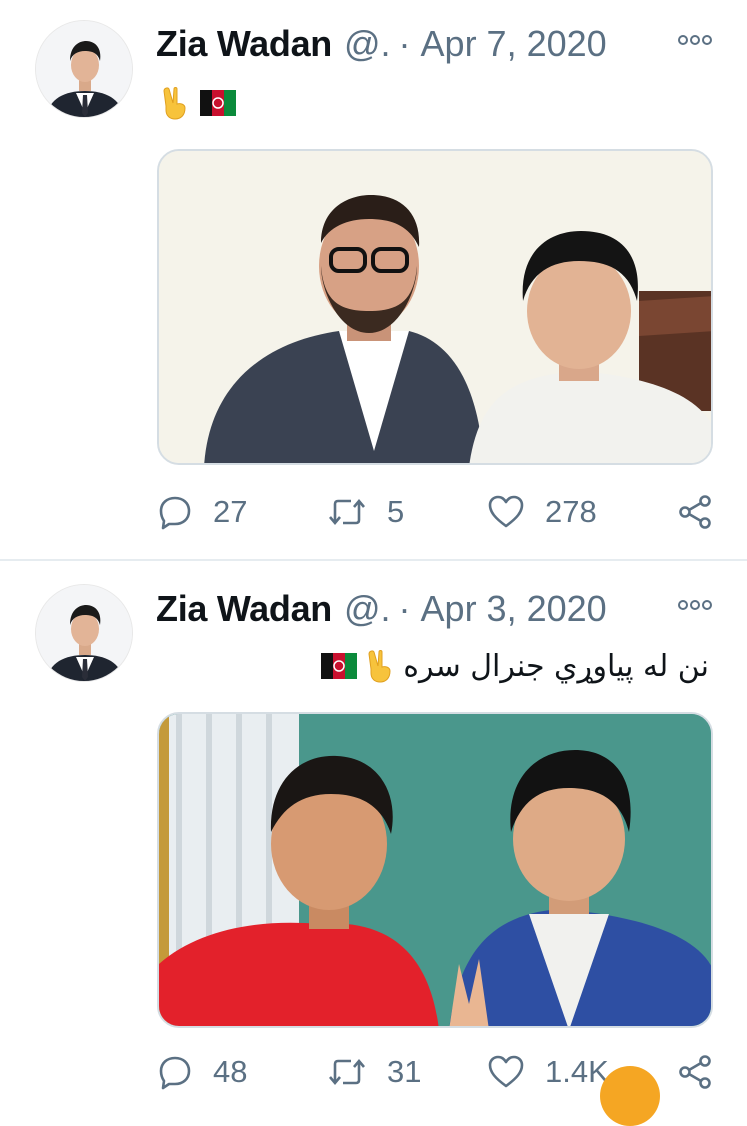  I want to click on reply-count: 27, so click(230, 511).